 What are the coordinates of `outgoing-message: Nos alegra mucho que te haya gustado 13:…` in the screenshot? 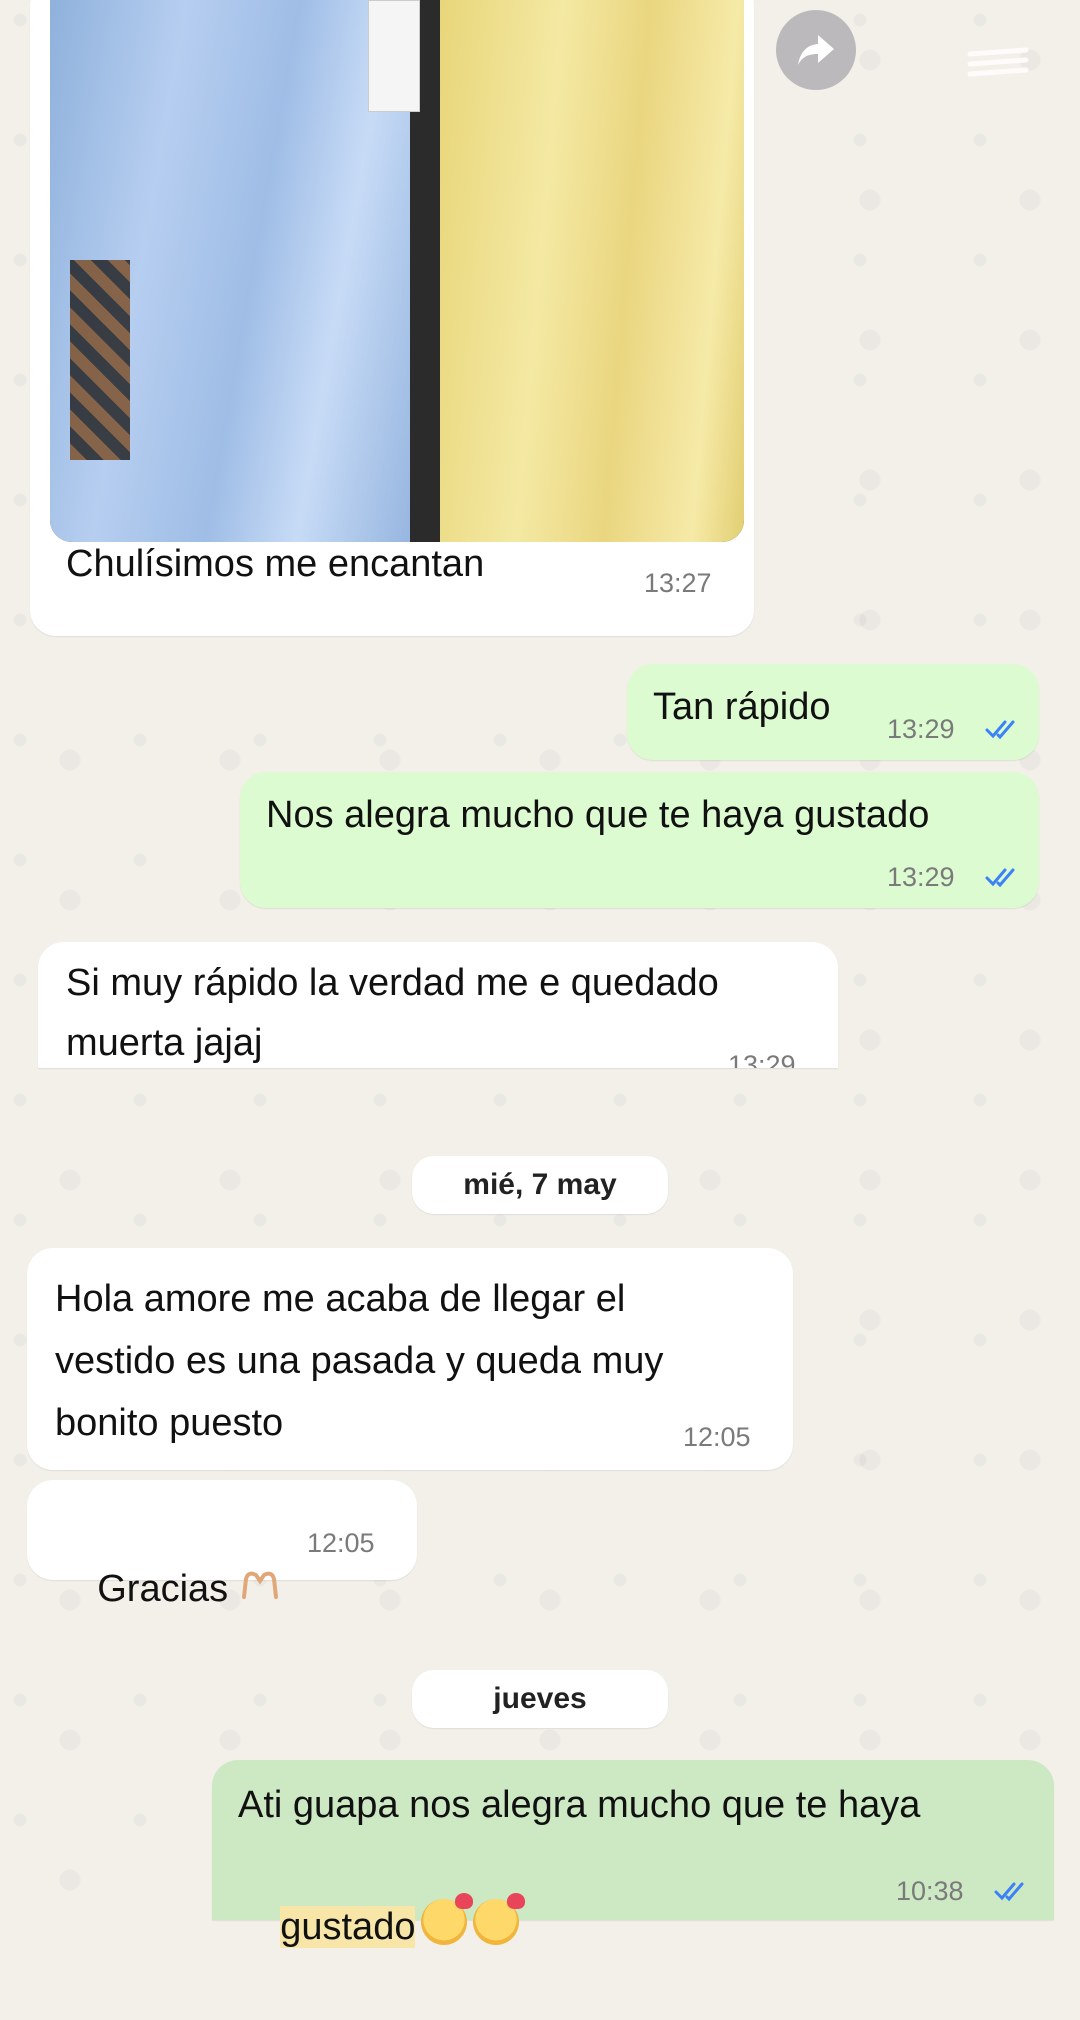 It's located at (639, 840).